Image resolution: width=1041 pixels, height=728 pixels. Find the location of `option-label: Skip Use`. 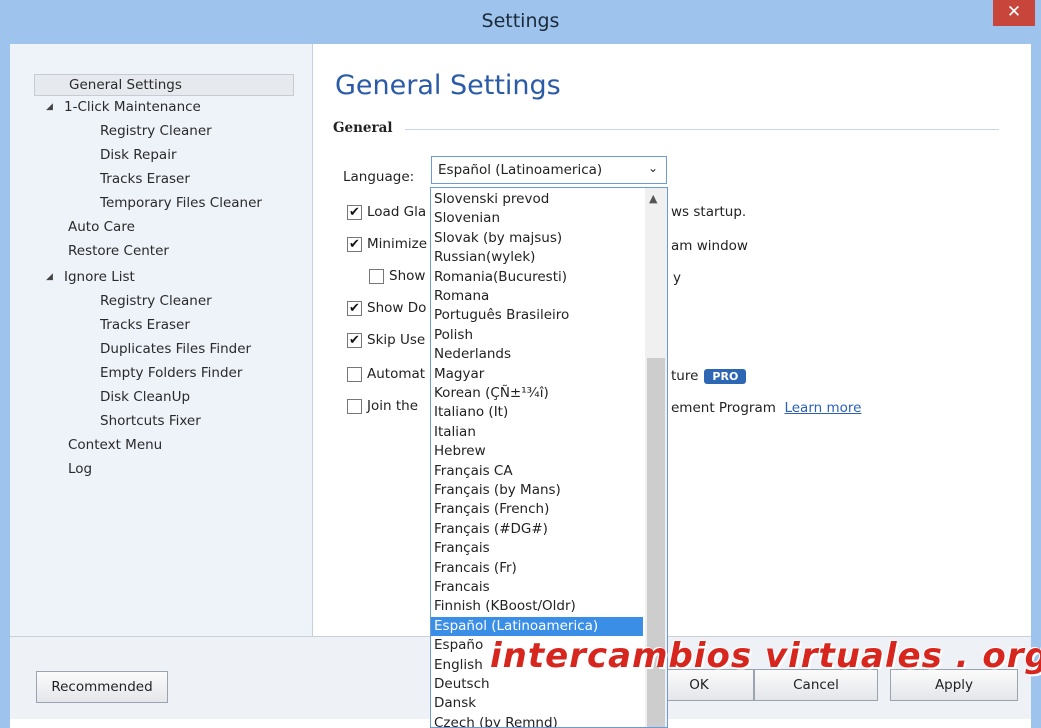

option-label: Skip Use is located at coordinates (396, 340).